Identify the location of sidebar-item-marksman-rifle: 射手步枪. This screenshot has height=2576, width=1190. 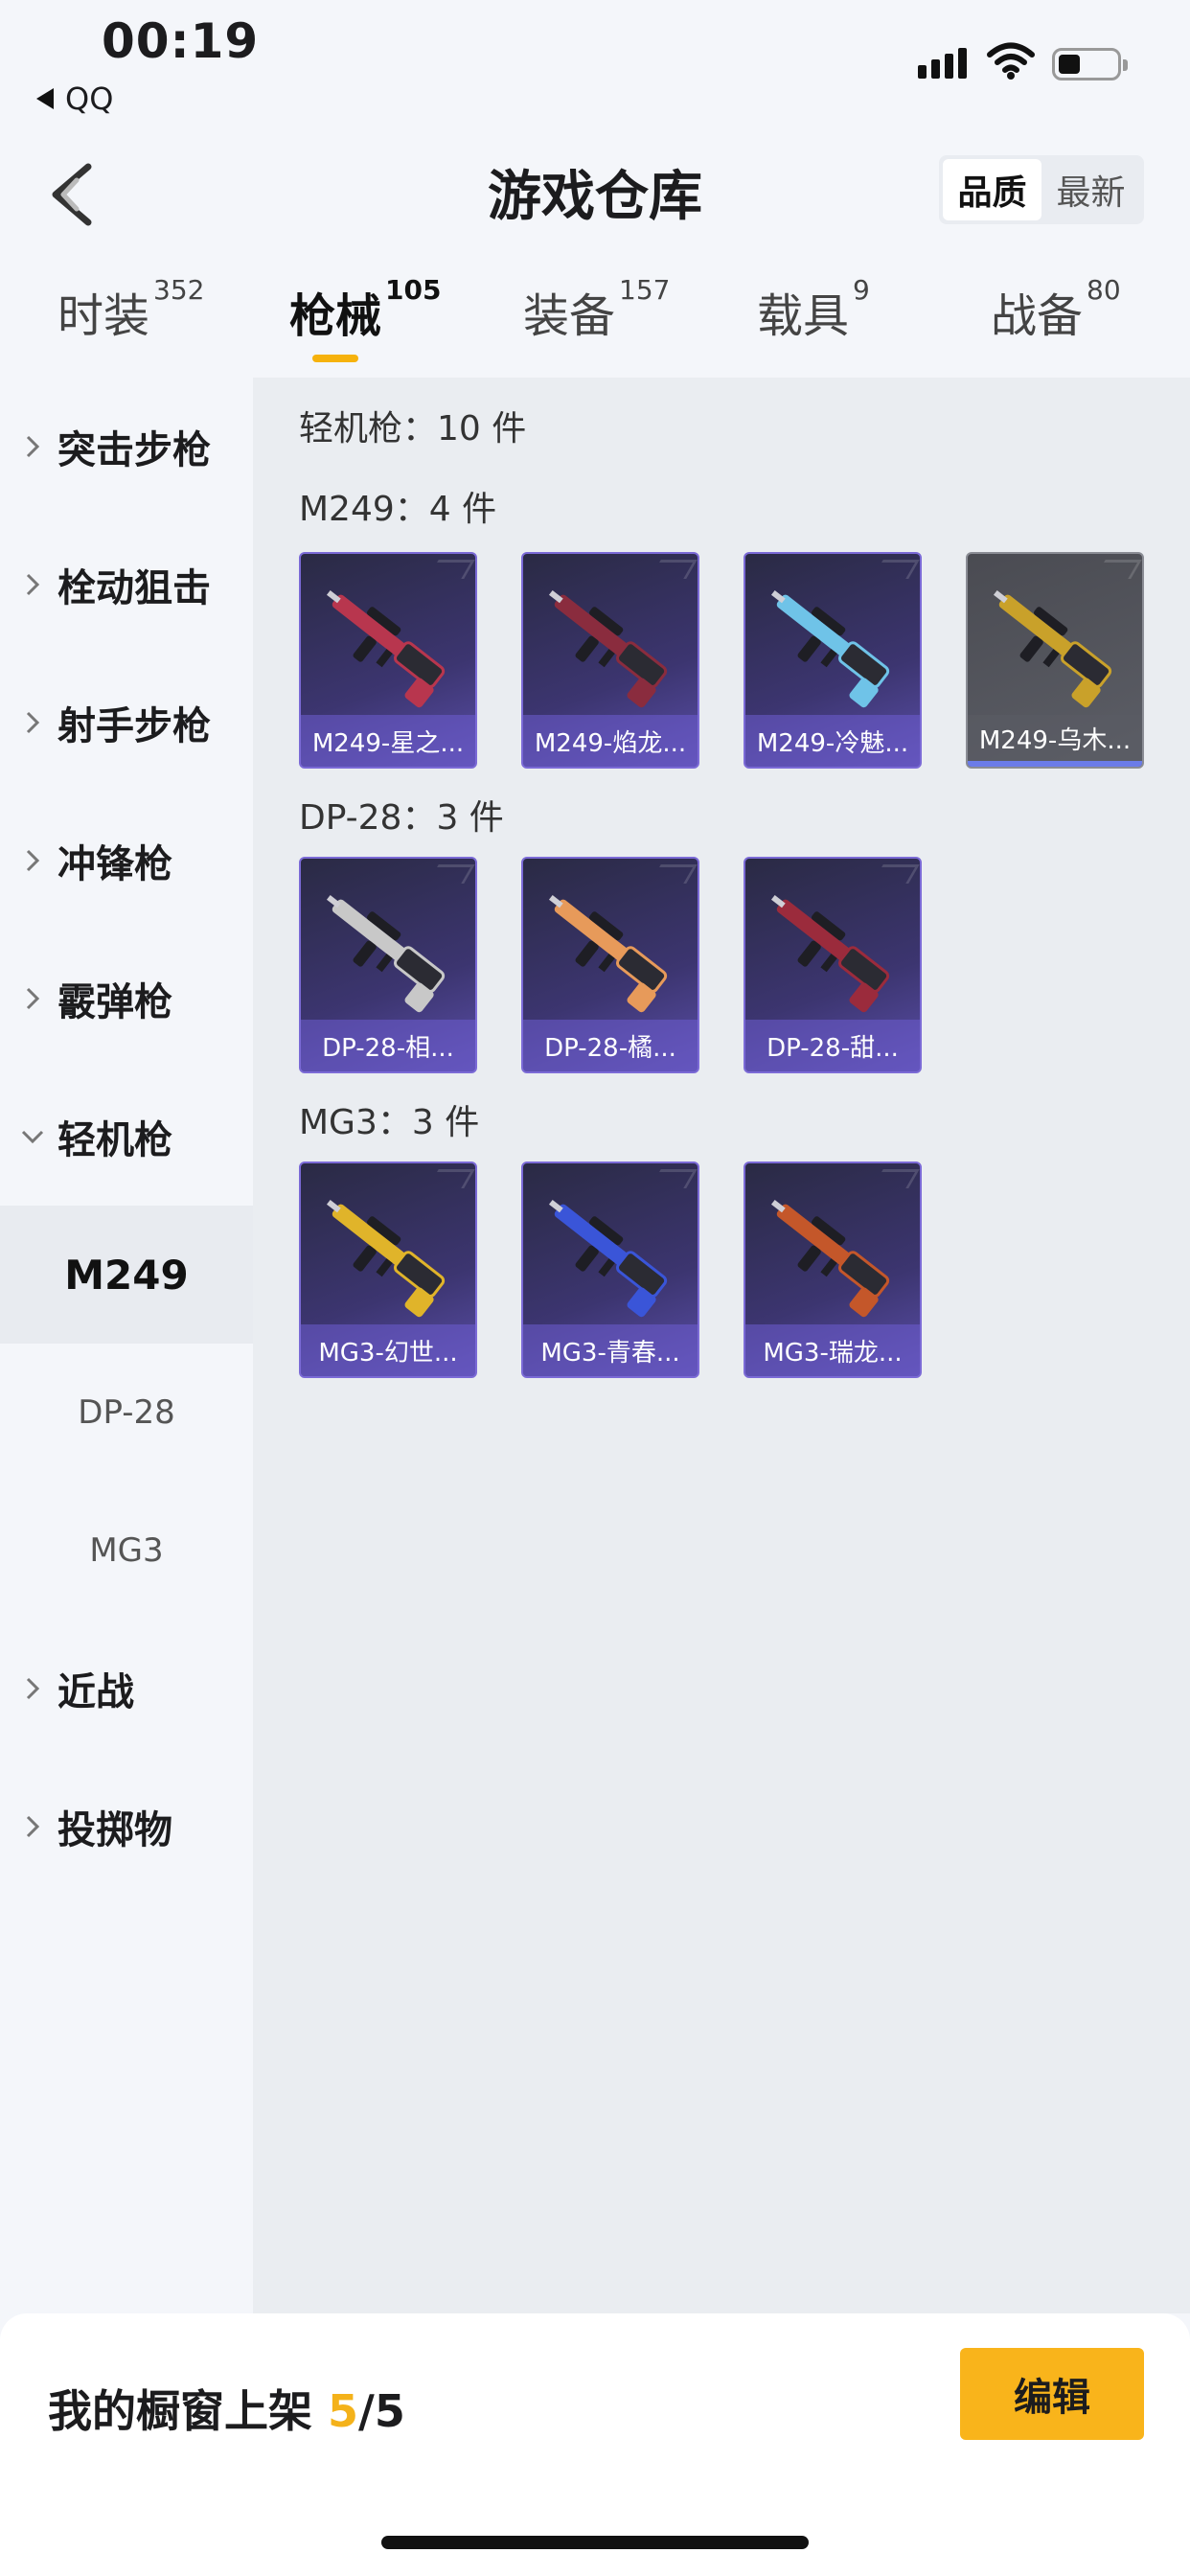
(127, 723).